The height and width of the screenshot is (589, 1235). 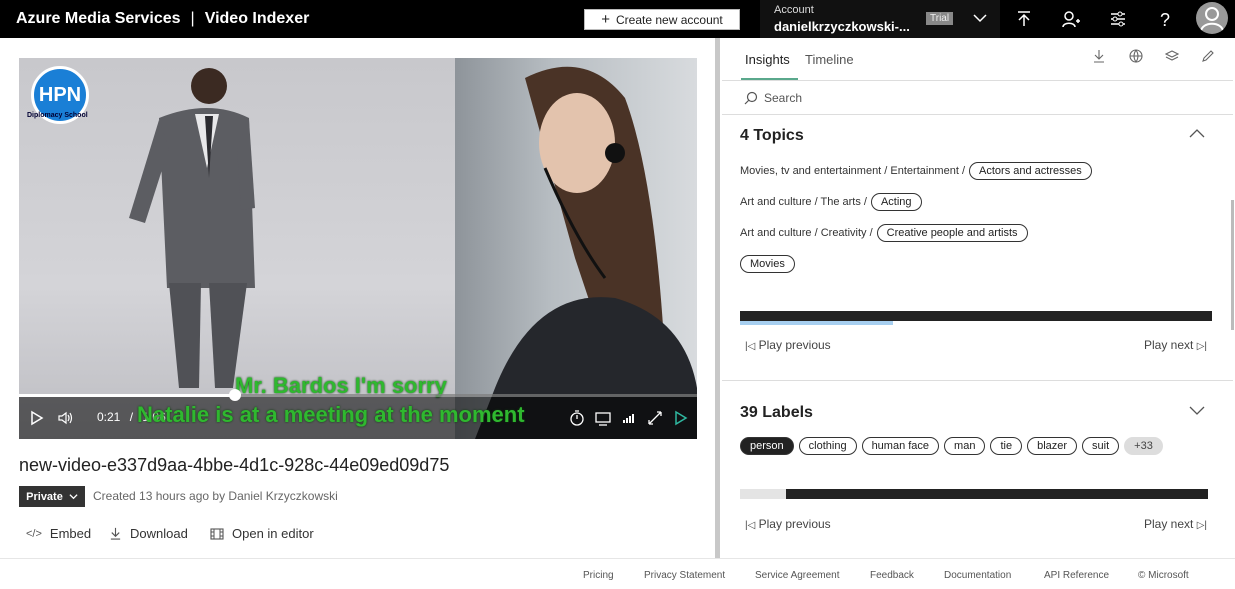 I want to click on edit-icon, so click(x=1208, y=56).